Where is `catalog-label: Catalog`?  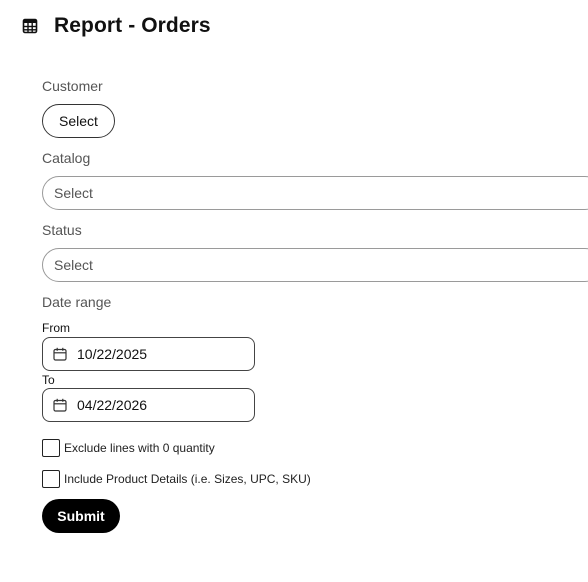
catalog-label: Catalog is located at coordinates (66, 158).